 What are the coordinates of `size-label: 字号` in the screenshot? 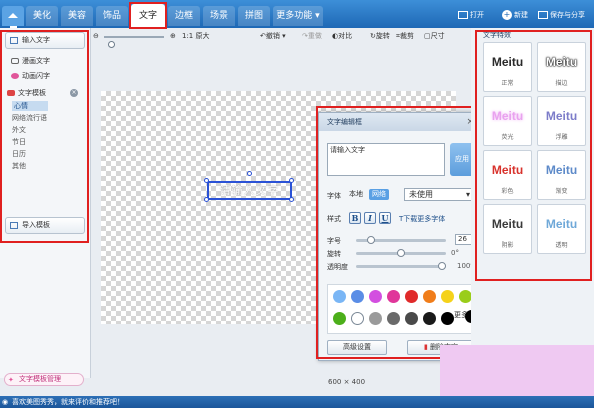 It's located at (334, 241).